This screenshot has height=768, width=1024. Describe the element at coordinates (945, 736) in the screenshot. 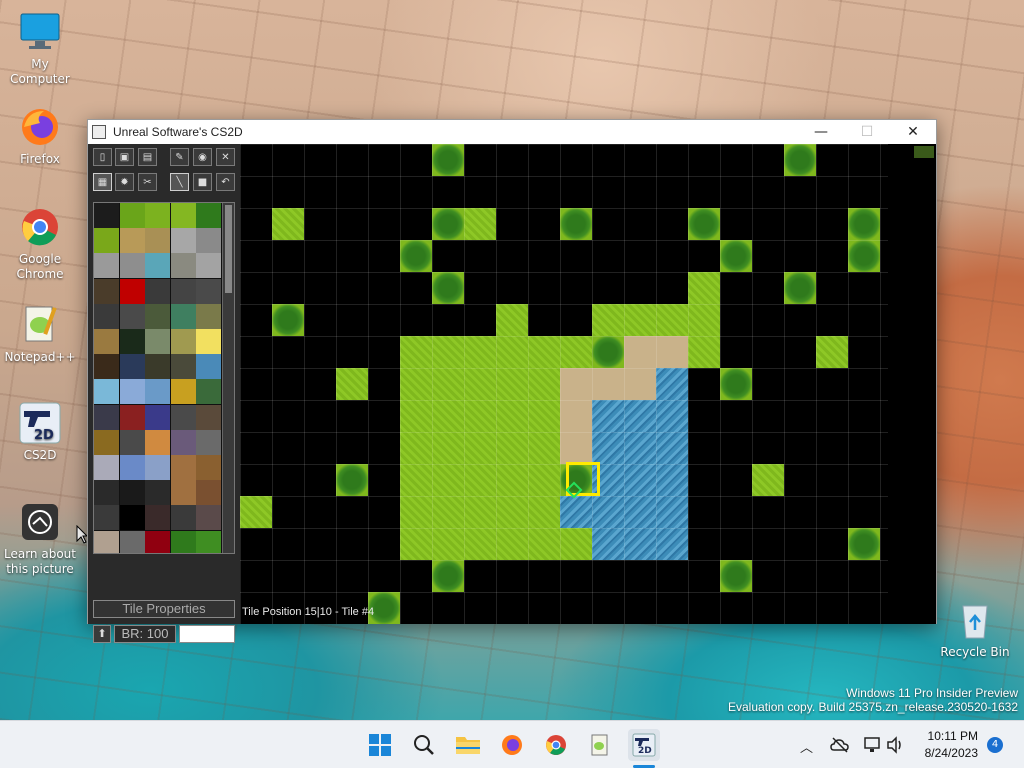

I see `clock-time: 10:11 PM` at that location.